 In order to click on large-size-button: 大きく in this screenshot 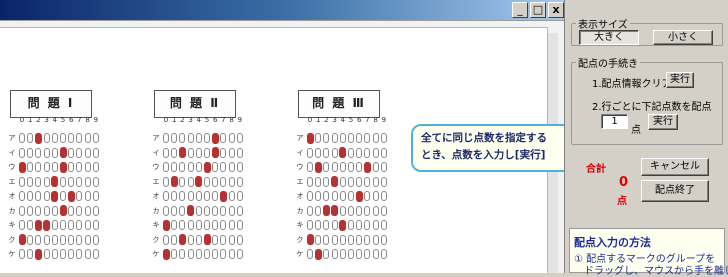, I will do `click(609, 37)`.